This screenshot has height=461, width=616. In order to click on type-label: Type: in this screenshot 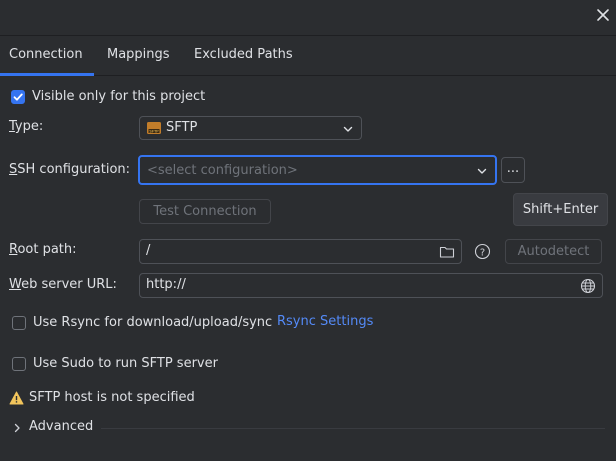, I will do `click(26, 126)`.